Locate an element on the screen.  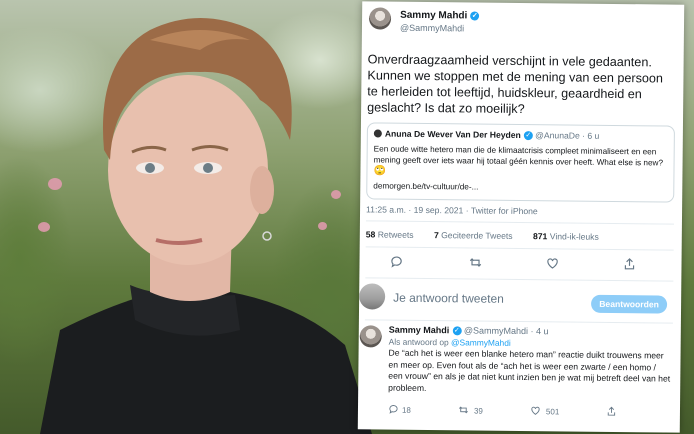
author-handle: @SammyMahdi is located at coordinates (432, 28).